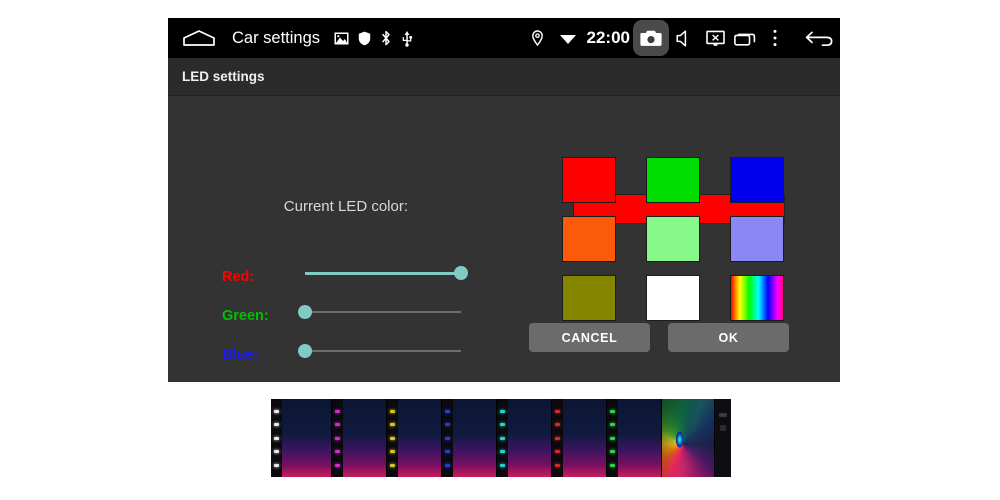 This screenshot has height=500, width=1000. Describe the element at coordinates (407, 38) in the screenshot. I see `usb-icon` at that location.